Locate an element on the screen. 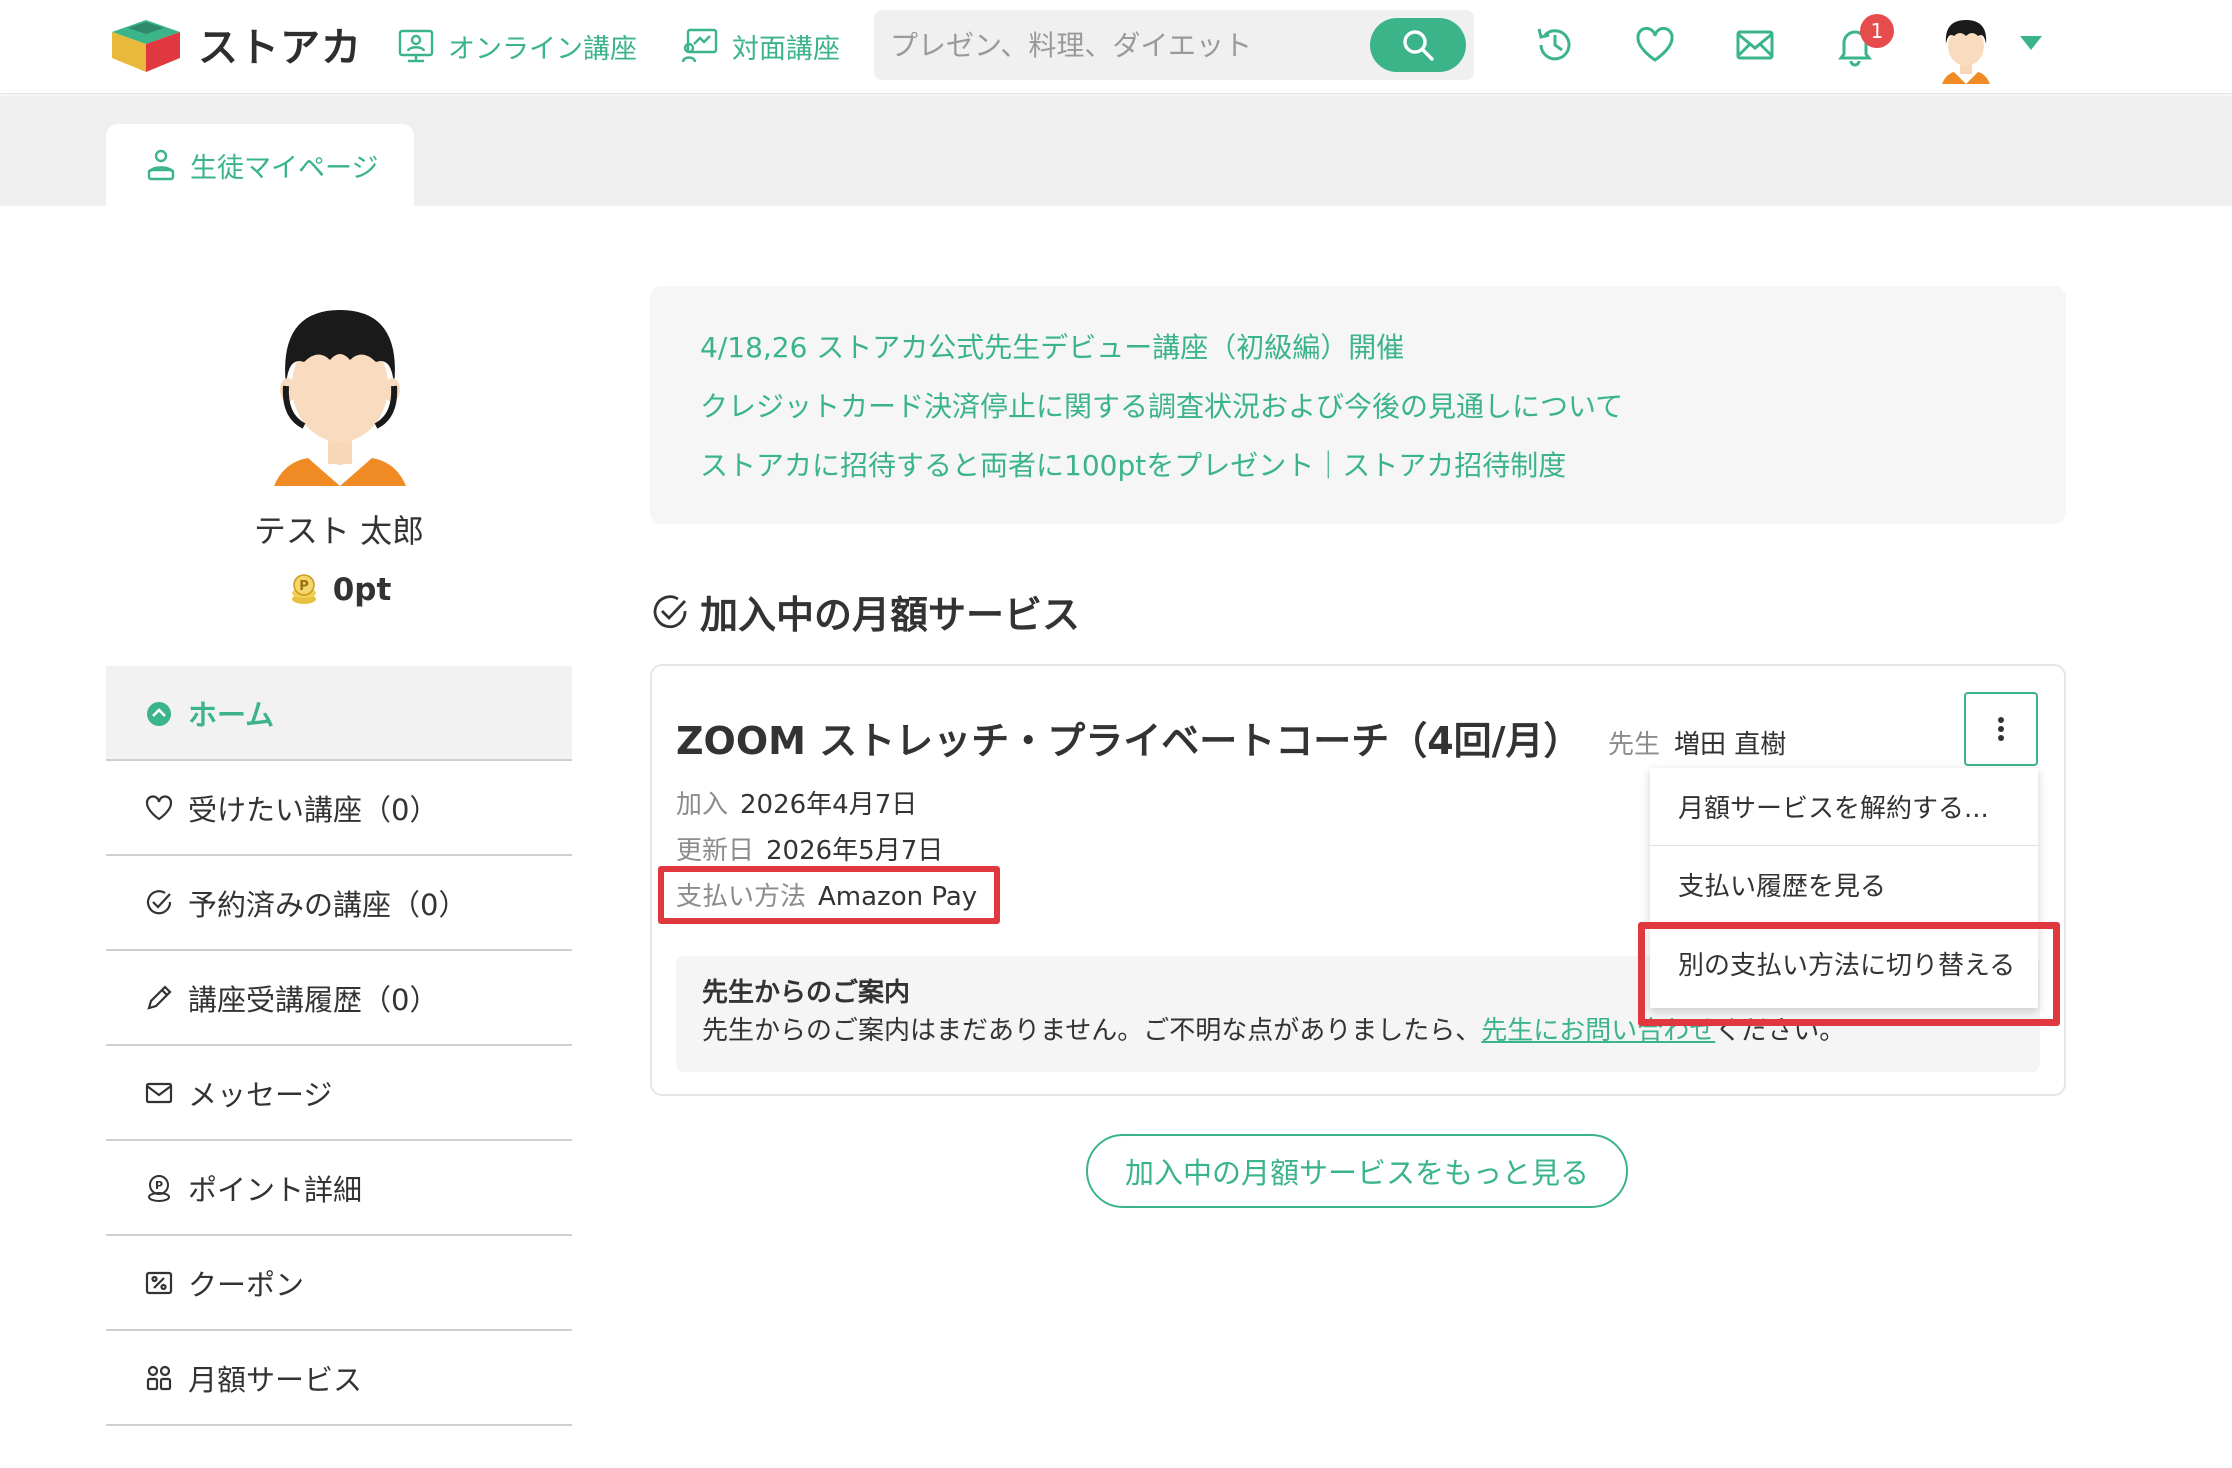 This screenshot has height=1468, width=2232. profile-points: P 0pt is located at coordinates (339, 590).